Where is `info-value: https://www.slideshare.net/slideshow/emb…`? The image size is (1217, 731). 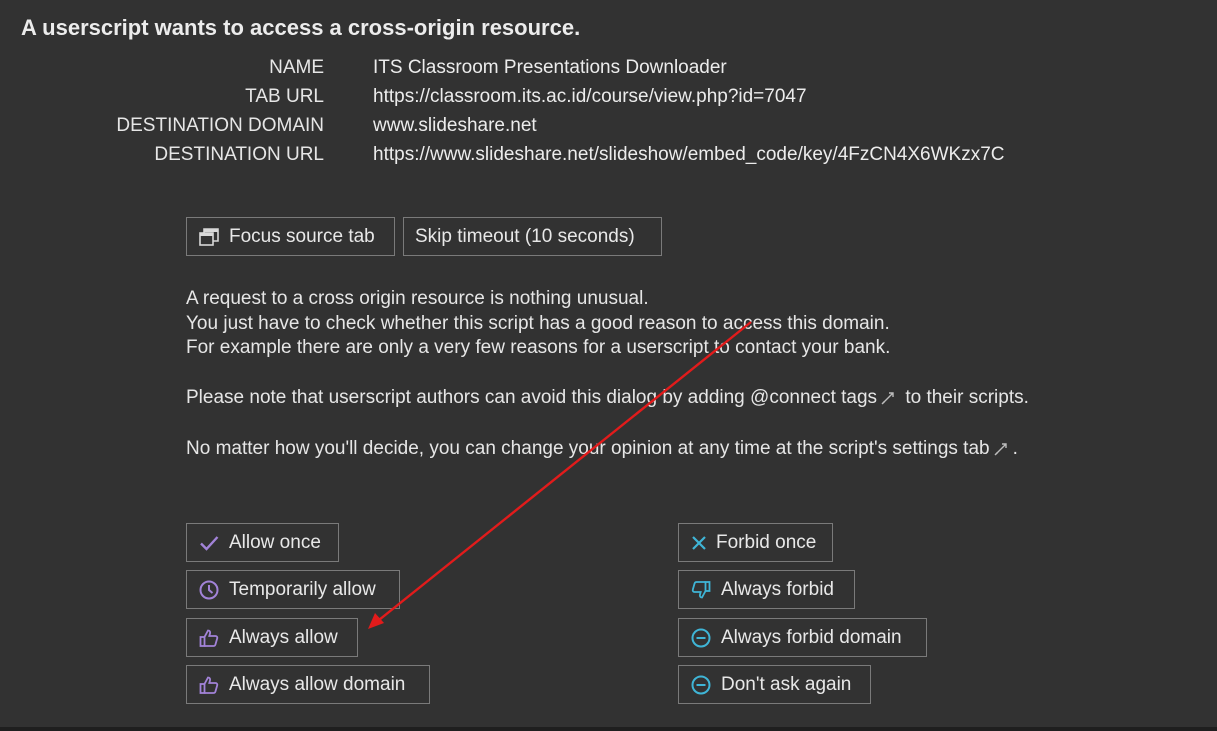 info-value: https://www.slideshare.net/slideshow/emb… is located at coordinates (689, 154).